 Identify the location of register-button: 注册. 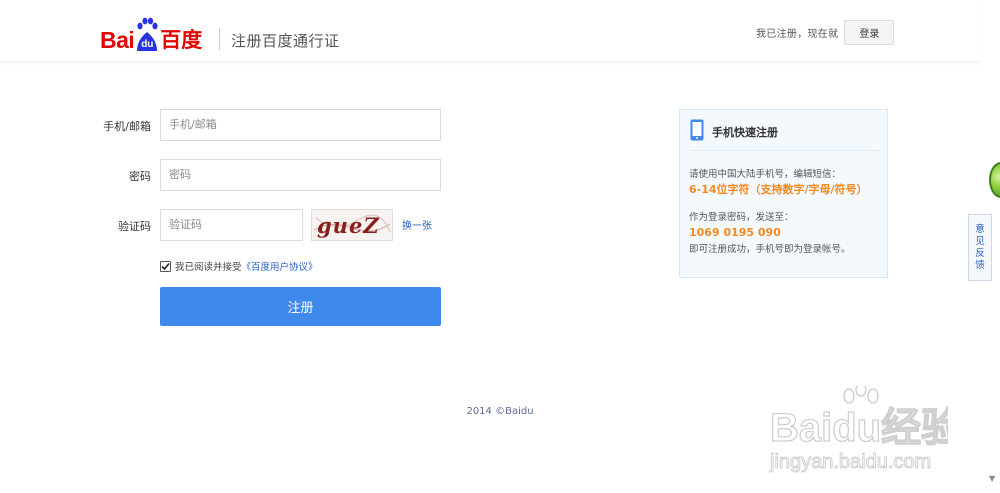
(300, 306).